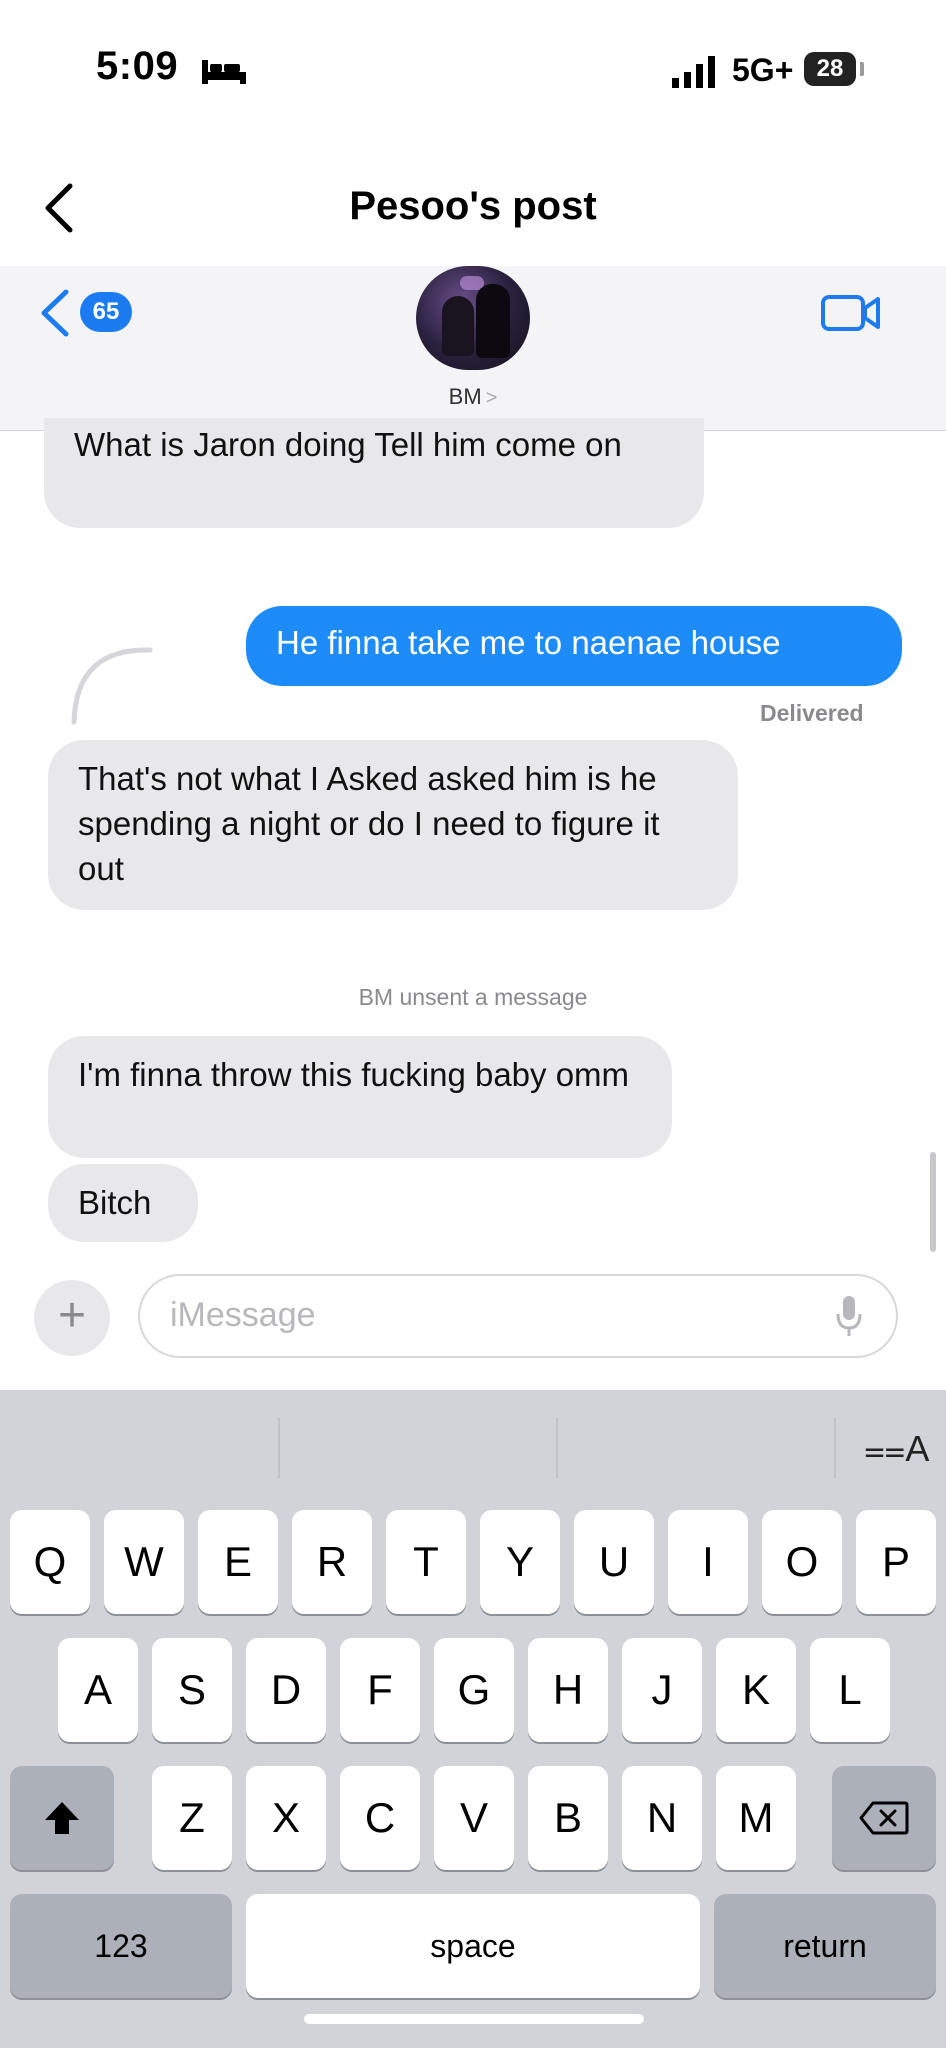 The height and width of the screenshot is (2048, 946). What do you see at coordinates (112, 686) in the screenshot?
I see `reply-thread-line` at bounding box center [112, 686].